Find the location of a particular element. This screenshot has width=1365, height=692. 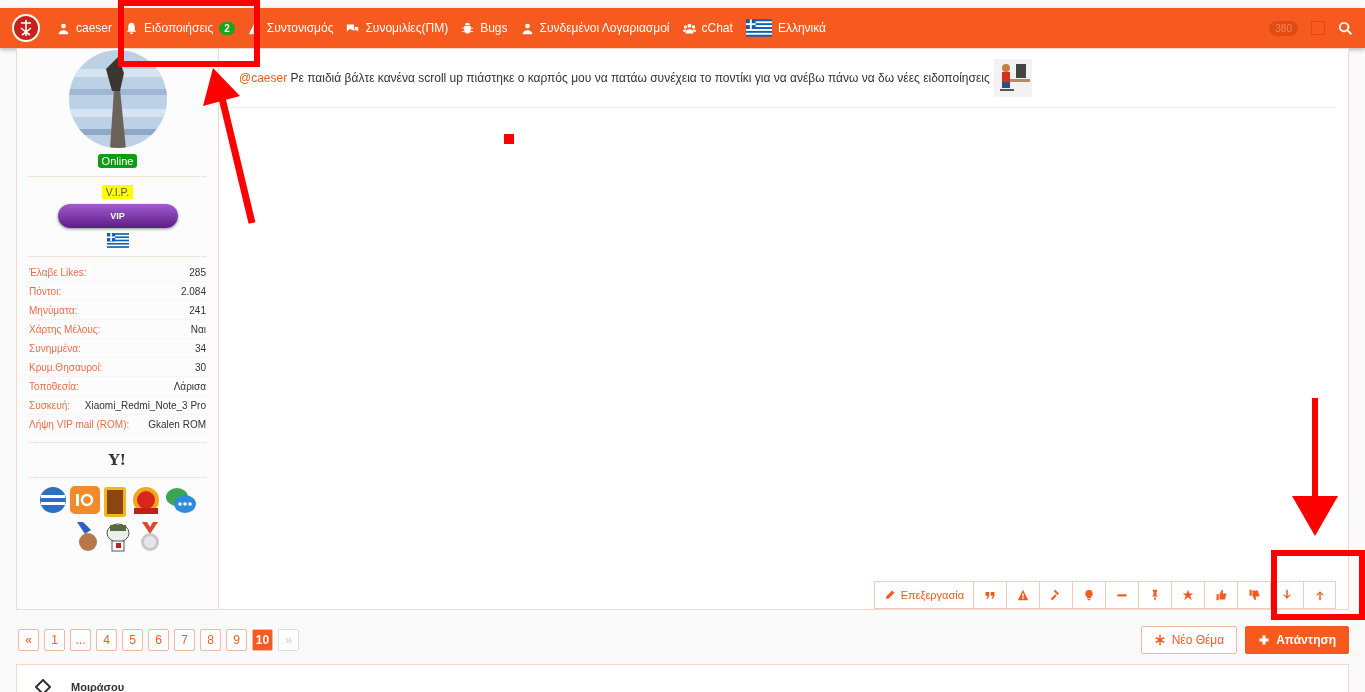

thumbs-up-button is located at coordinates (1220, 595).